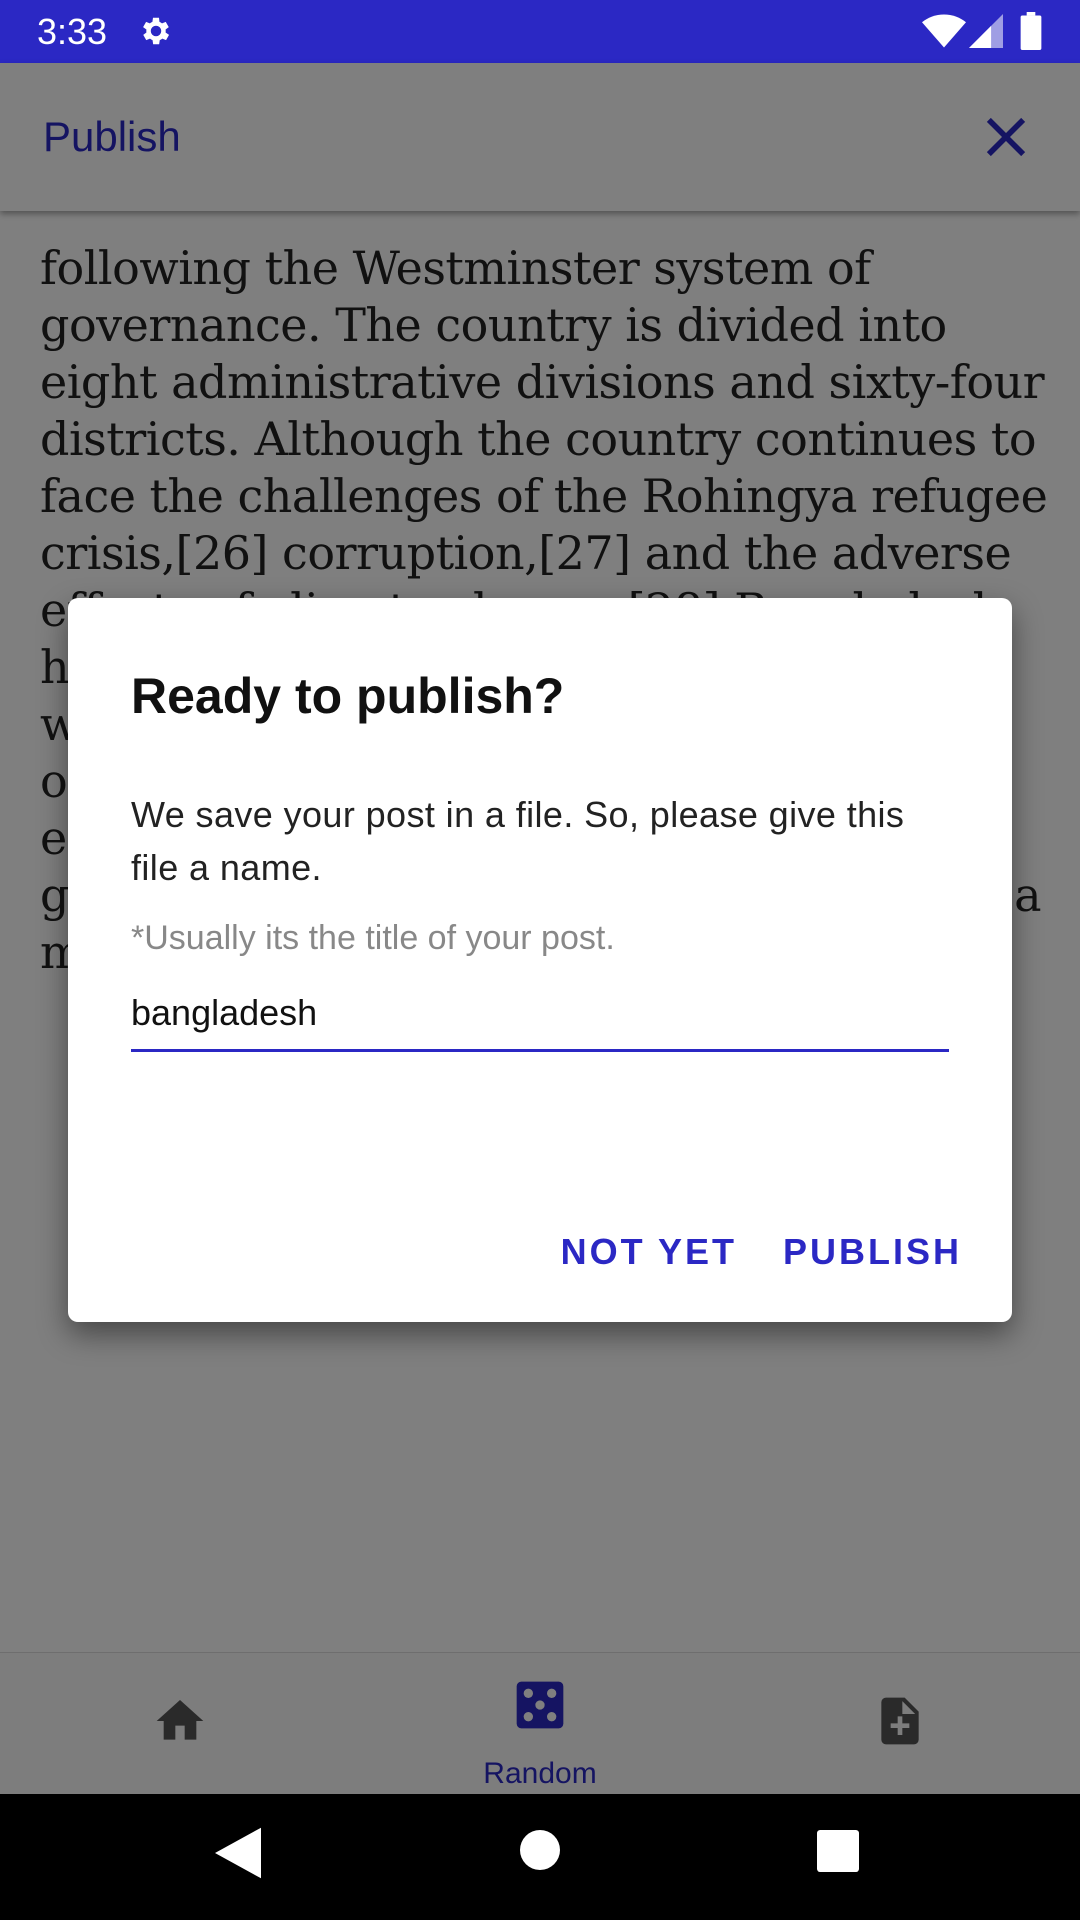  I want to click on dialog-title: Ready to publish?, so click(348, 696).